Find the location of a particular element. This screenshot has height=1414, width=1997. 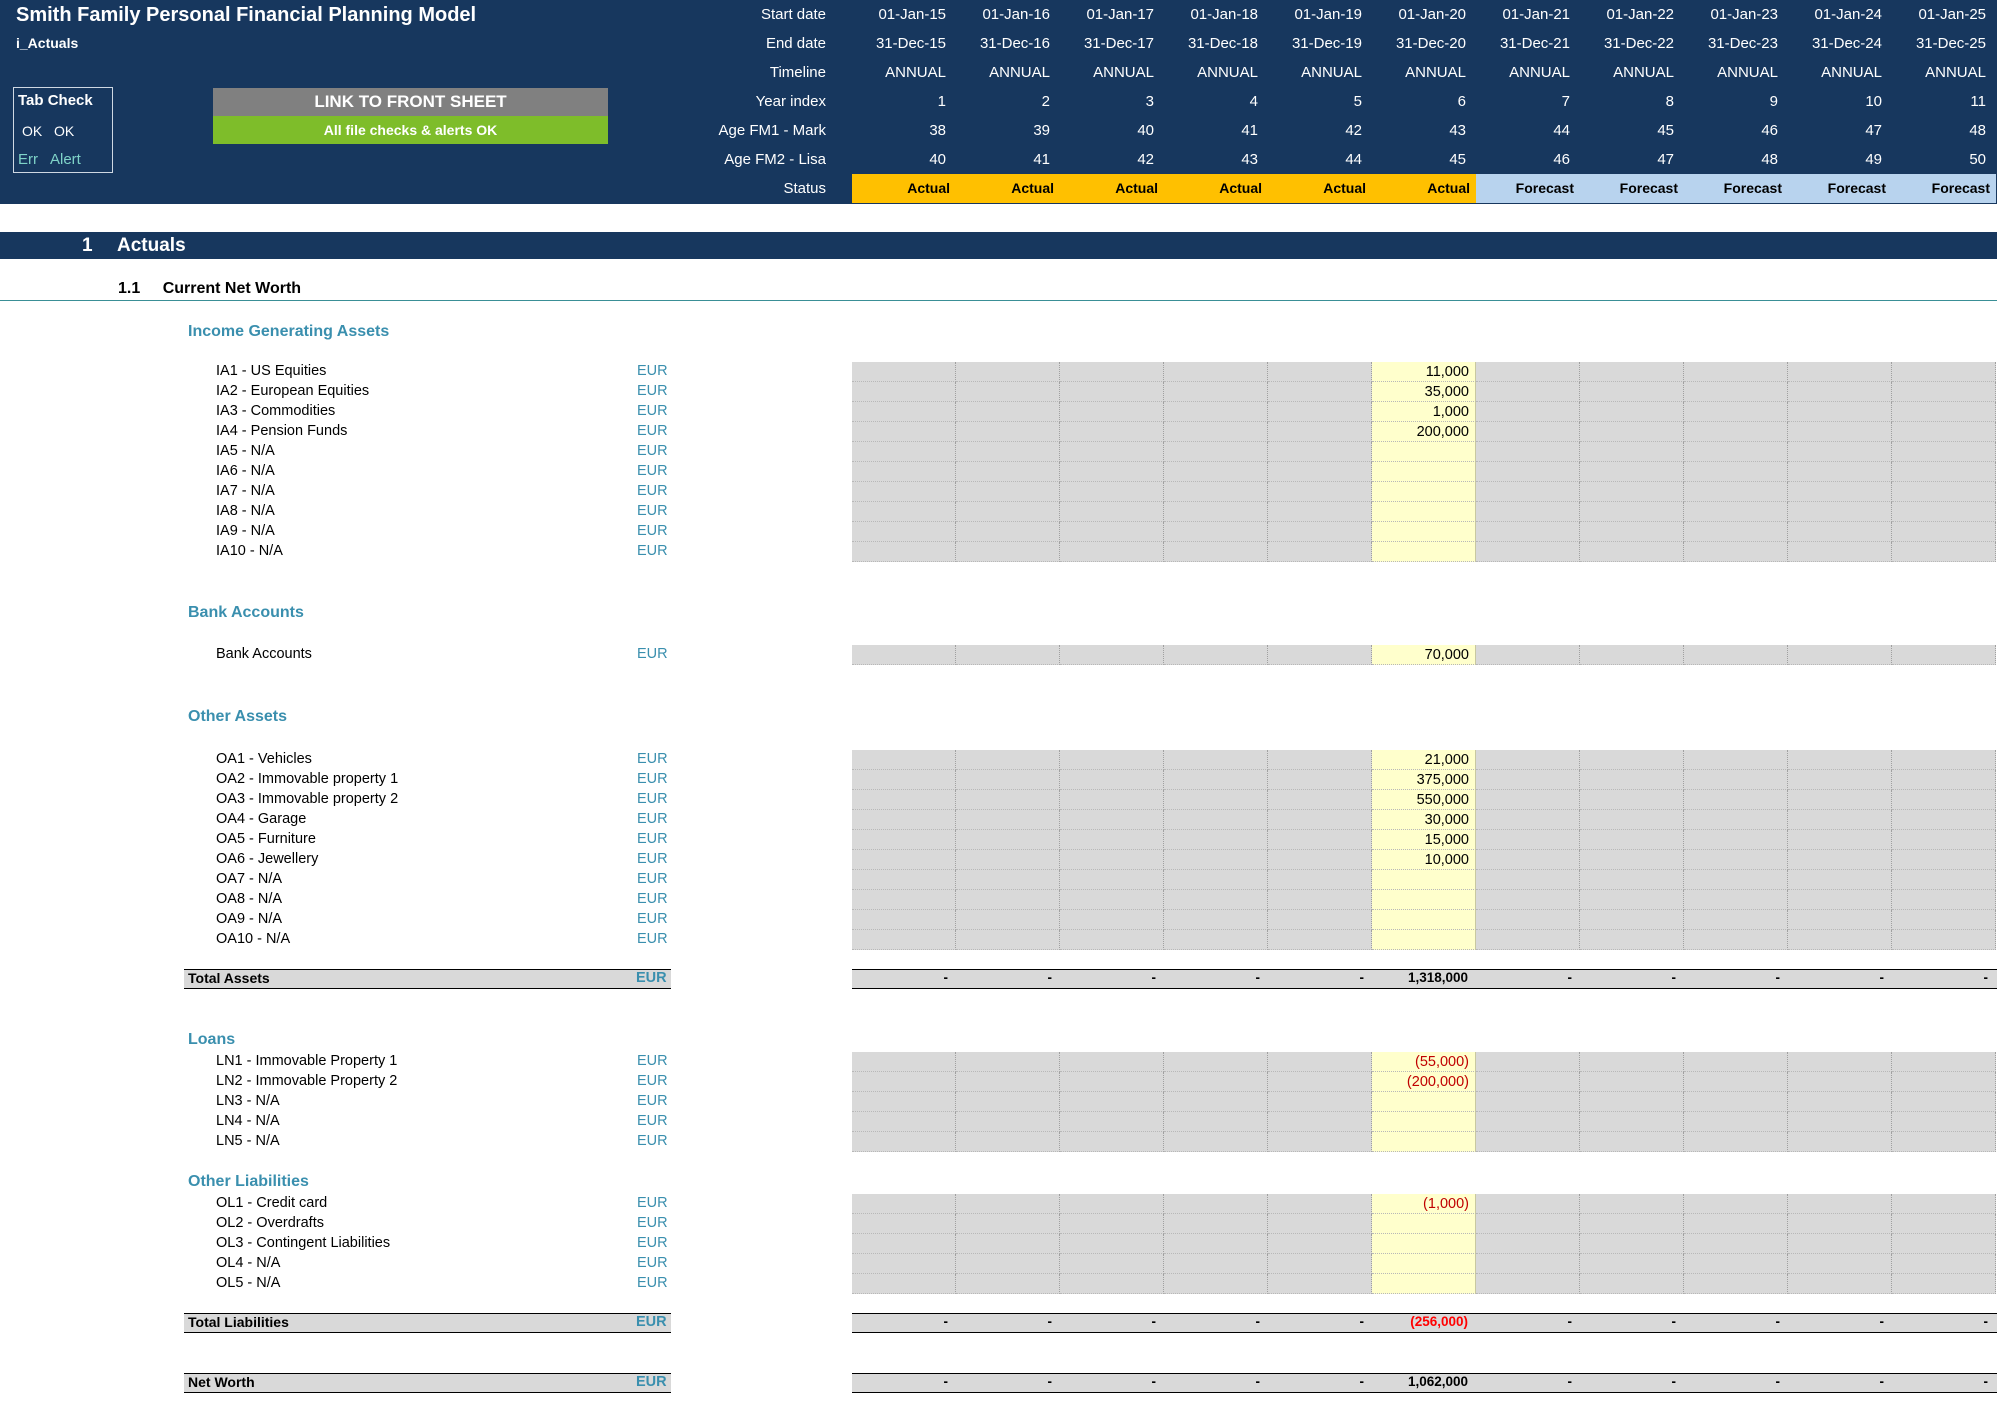

input-cell: 10,000 is located at coordinates (1424, 860).